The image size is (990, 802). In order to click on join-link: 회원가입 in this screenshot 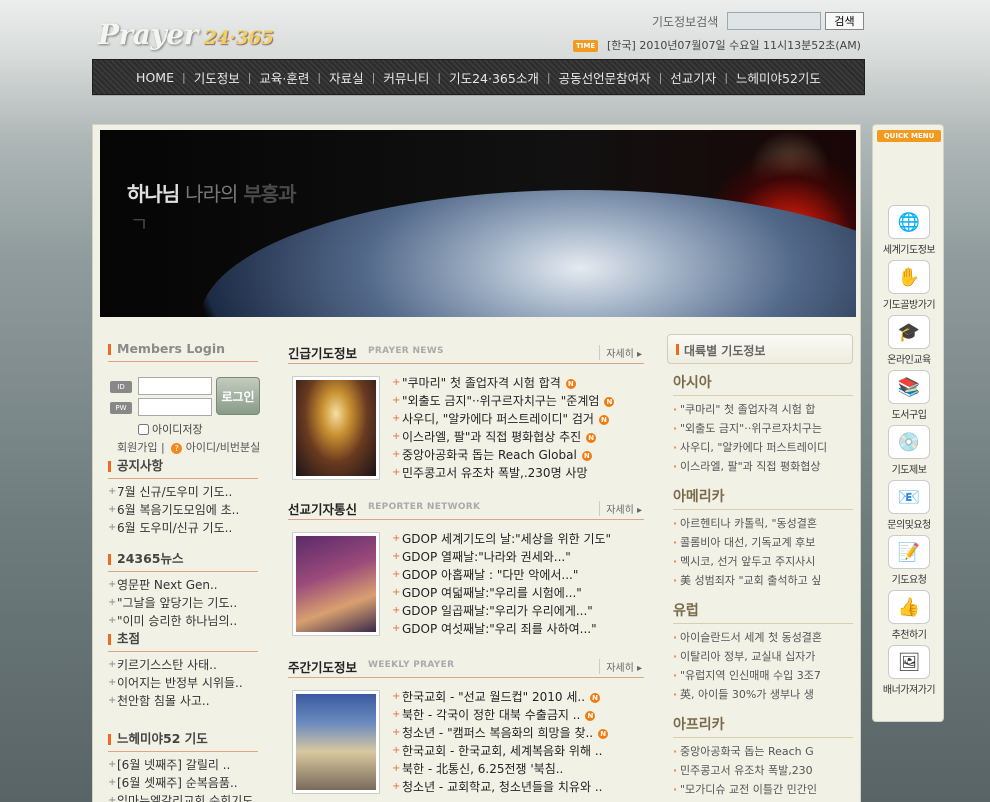, I will do `click(137, 447)`.